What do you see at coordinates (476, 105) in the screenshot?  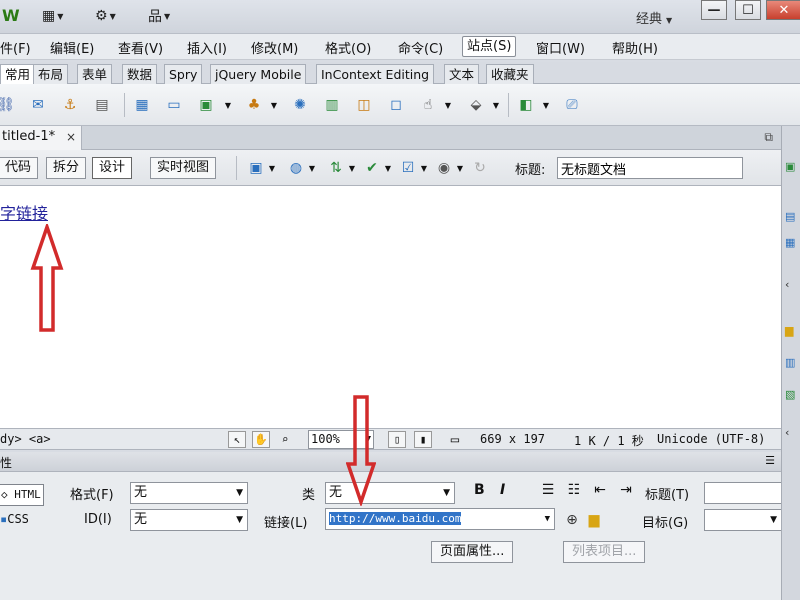 I see `script-icon: ⬙` at bounding box center [476, 105].